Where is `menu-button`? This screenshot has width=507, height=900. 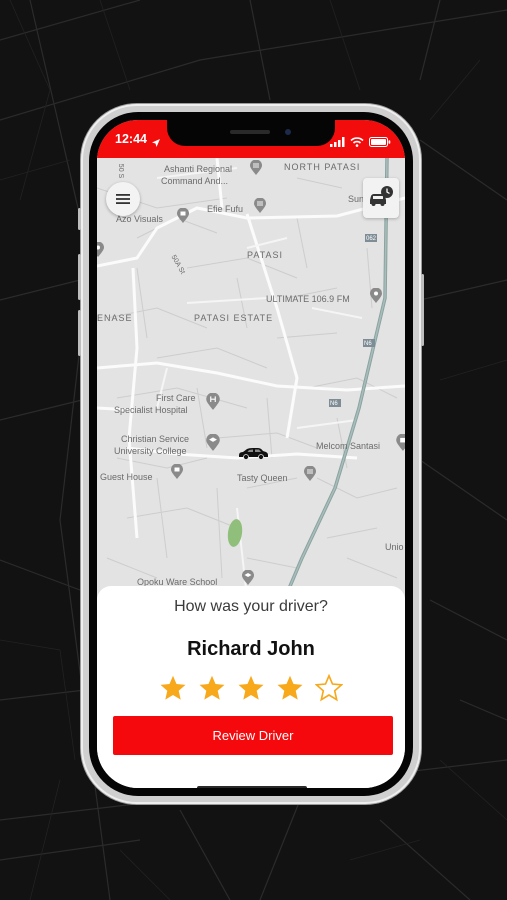
menu-button is located at coordinates (123, 199).